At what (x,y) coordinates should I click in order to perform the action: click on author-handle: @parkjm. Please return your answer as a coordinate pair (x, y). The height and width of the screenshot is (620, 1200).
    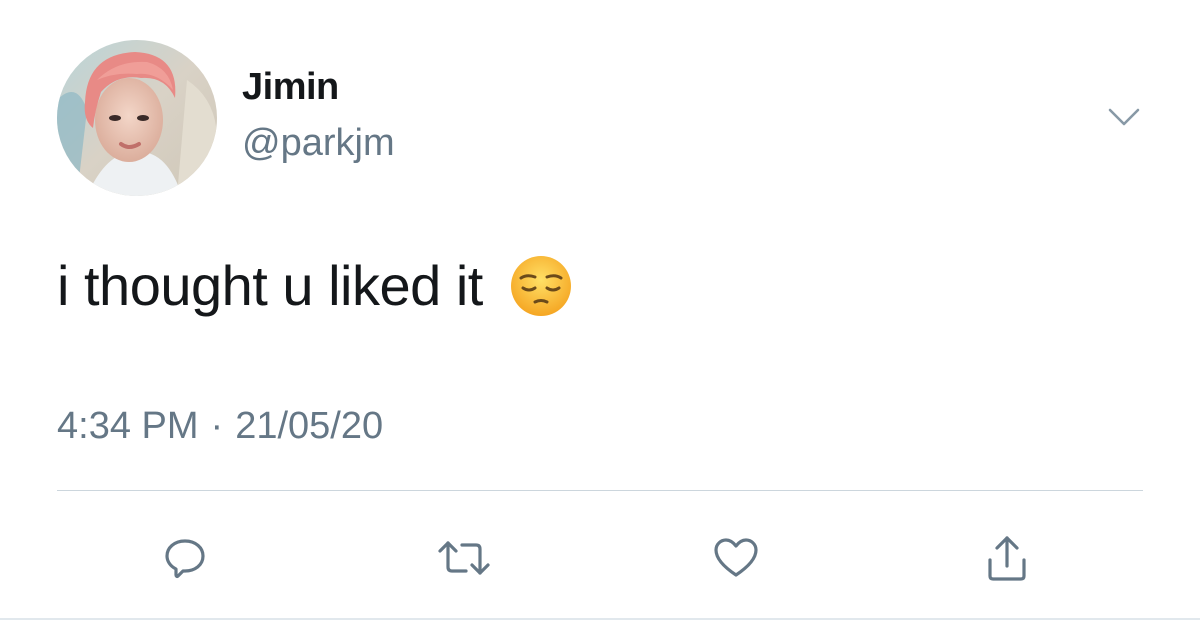
    Looking at the image, I should click on (318, 143).